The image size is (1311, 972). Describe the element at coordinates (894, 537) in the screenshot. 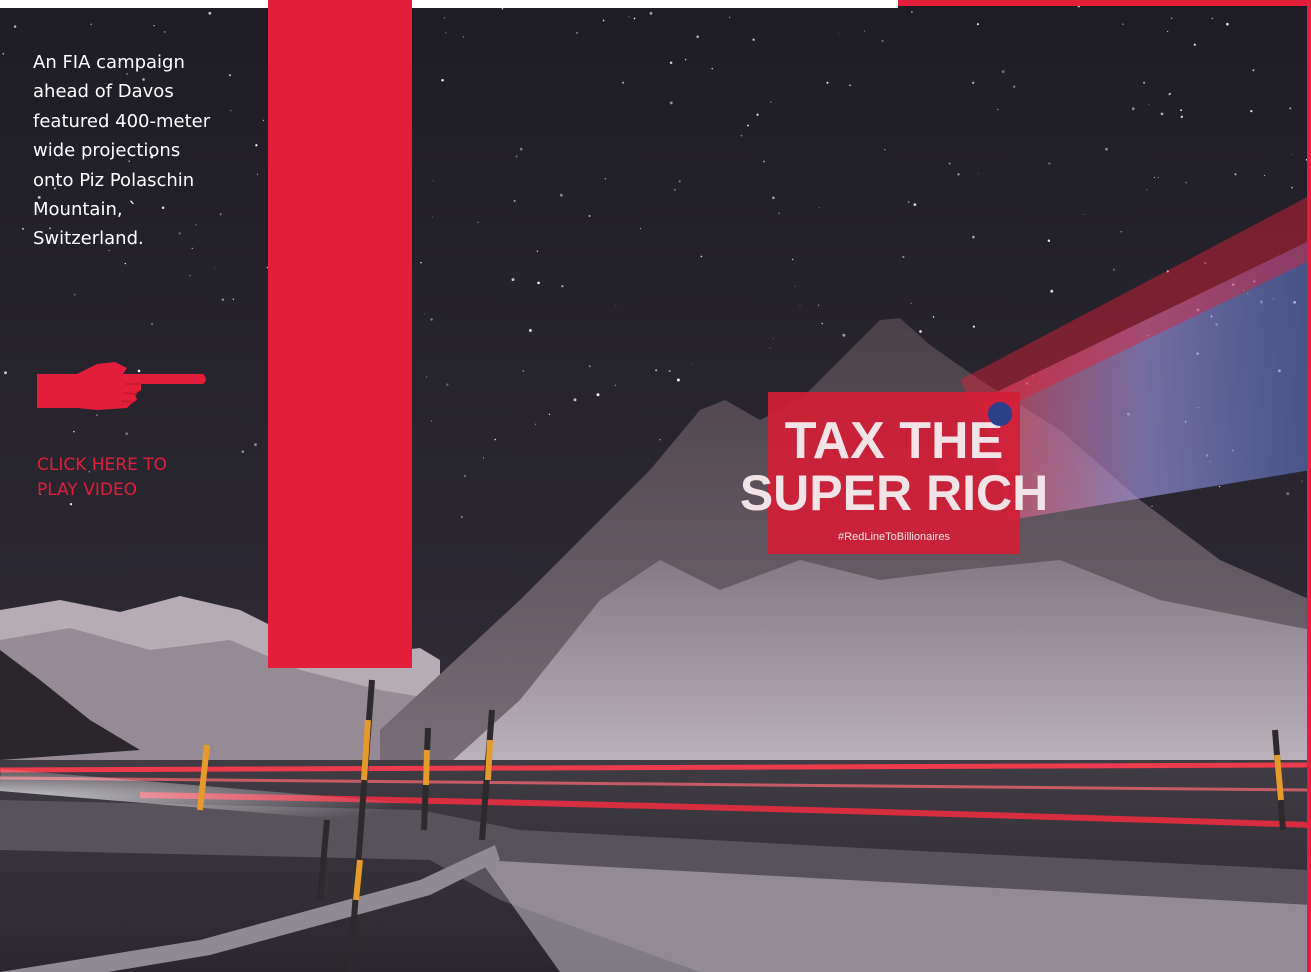

I see `projection-hashtag: #RedLineToBillionaires` at that location.